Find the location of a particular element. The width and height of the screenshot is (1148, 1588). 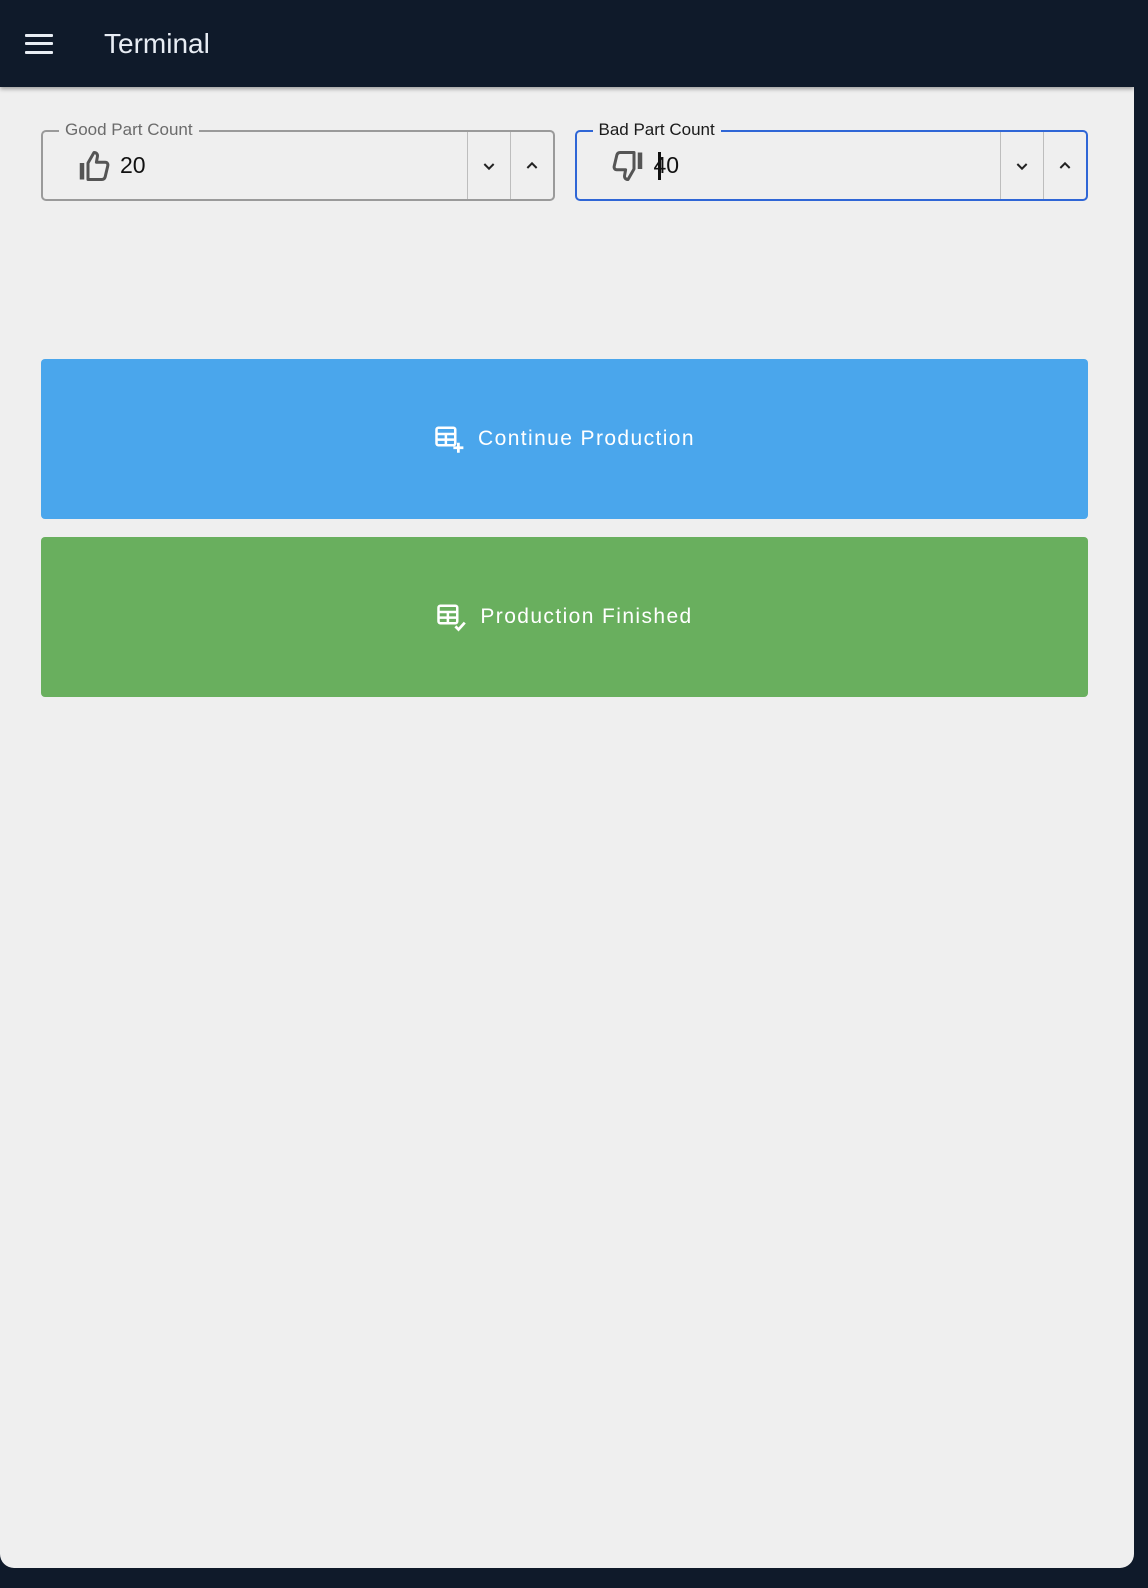

app-bar: Terminal is located at coordinates (567, 43).